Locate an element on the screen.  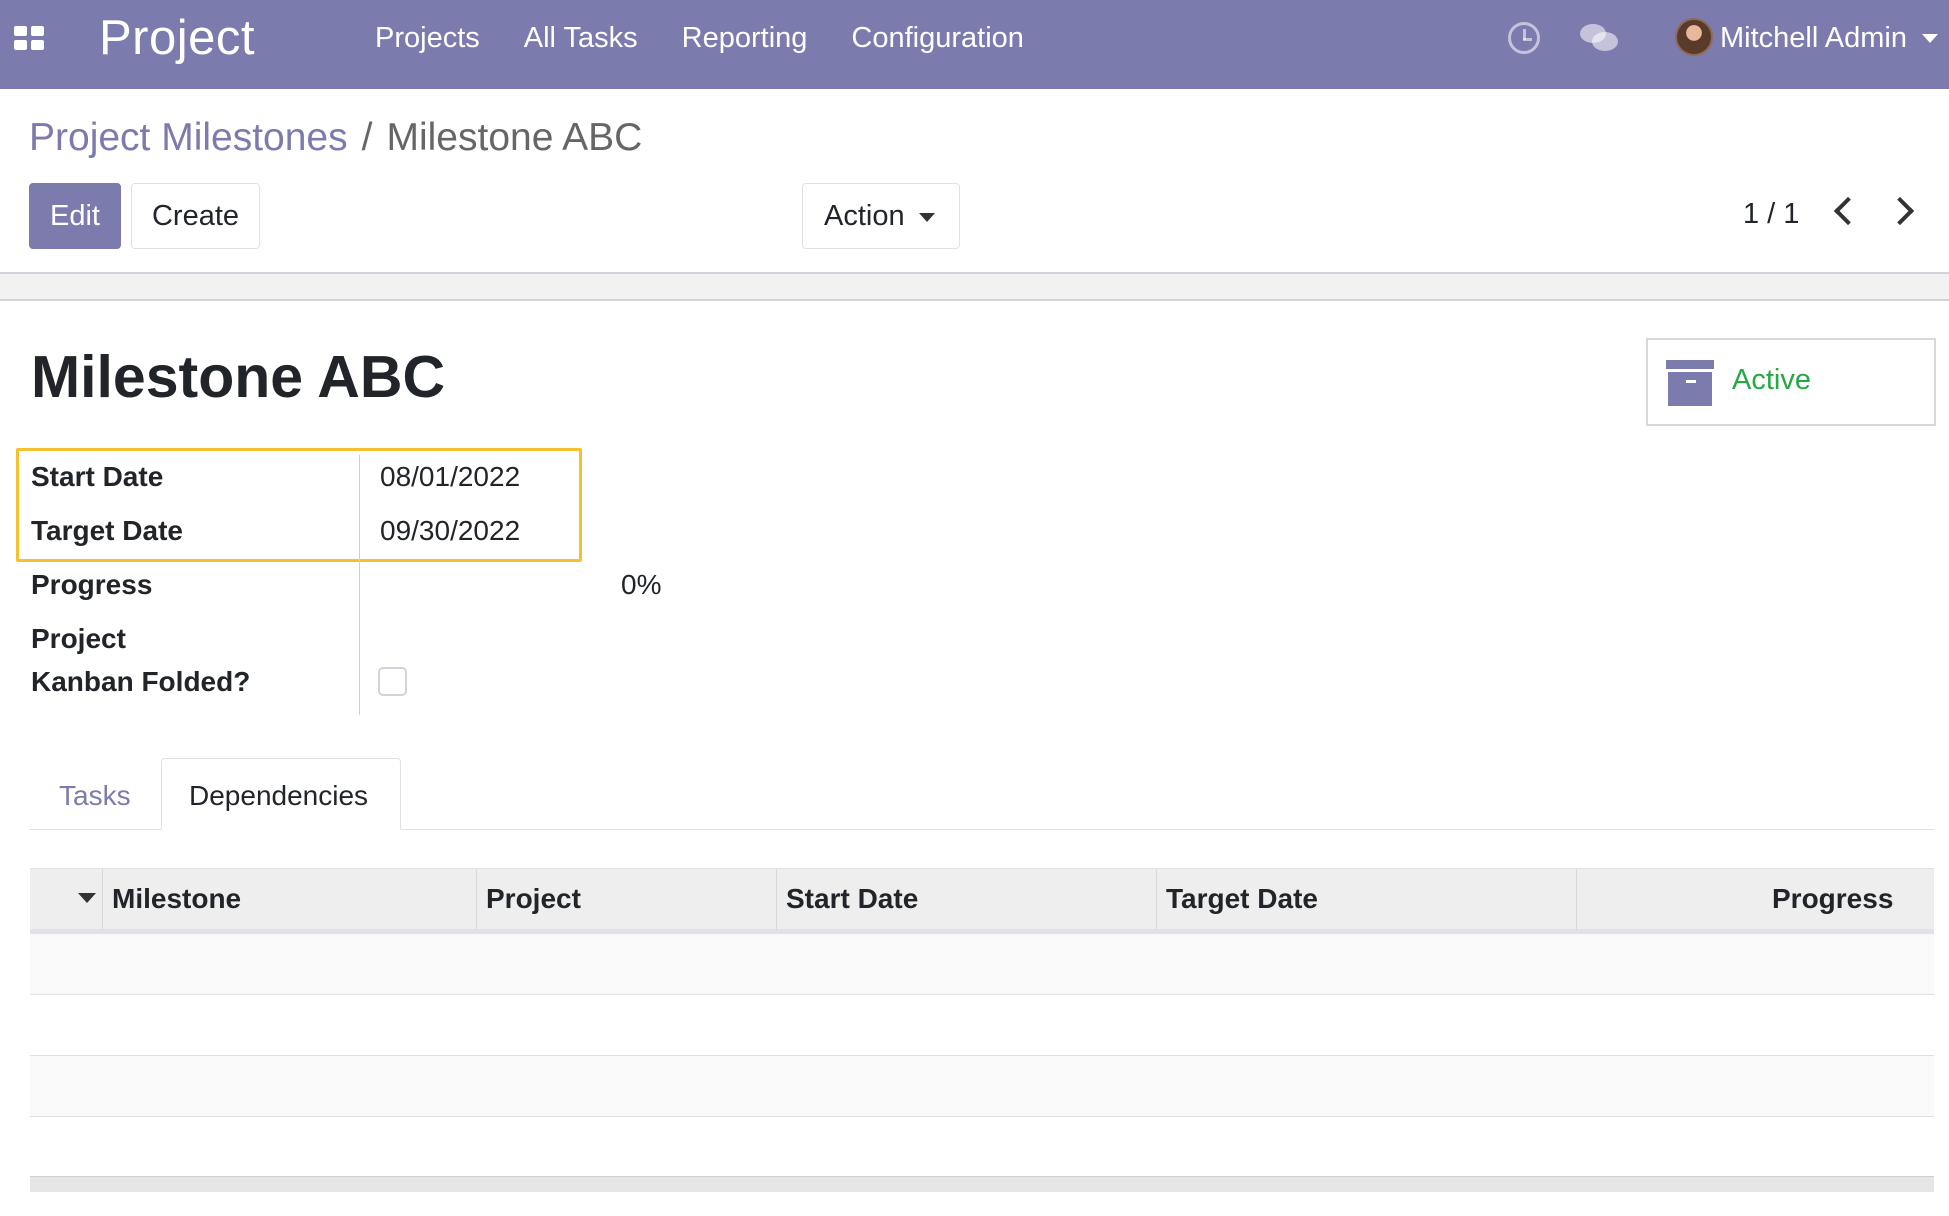
menu-item-reporting: Reporting is located at coordinates (745, 38).